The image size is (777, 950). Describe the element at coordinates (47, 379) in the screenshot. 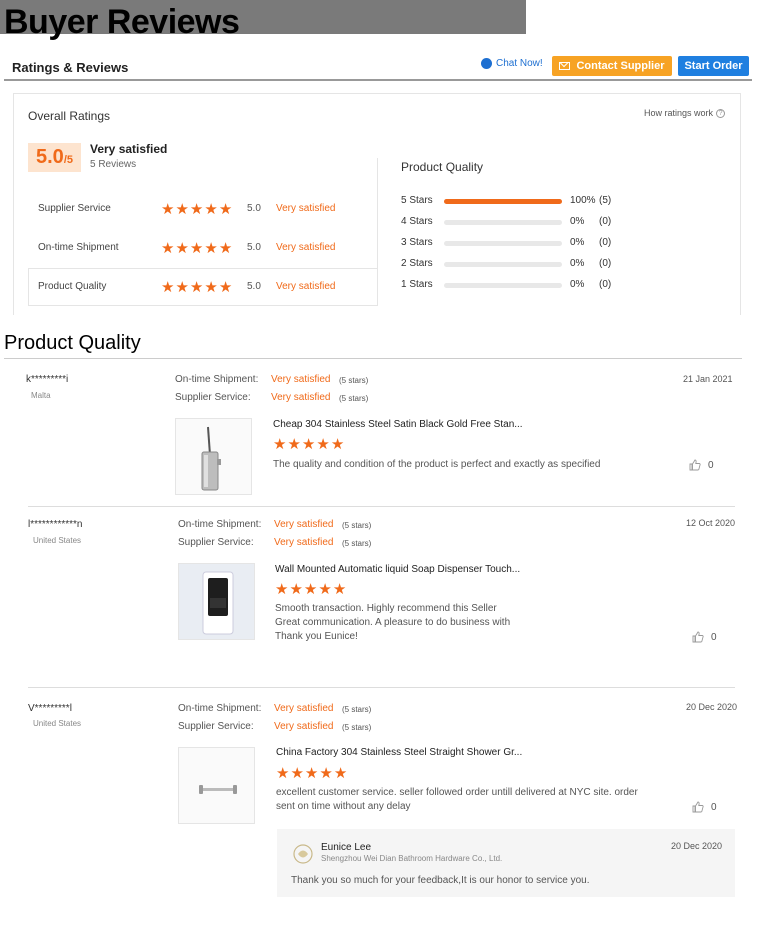

I see `reviewer-name: k*********i` at that location.